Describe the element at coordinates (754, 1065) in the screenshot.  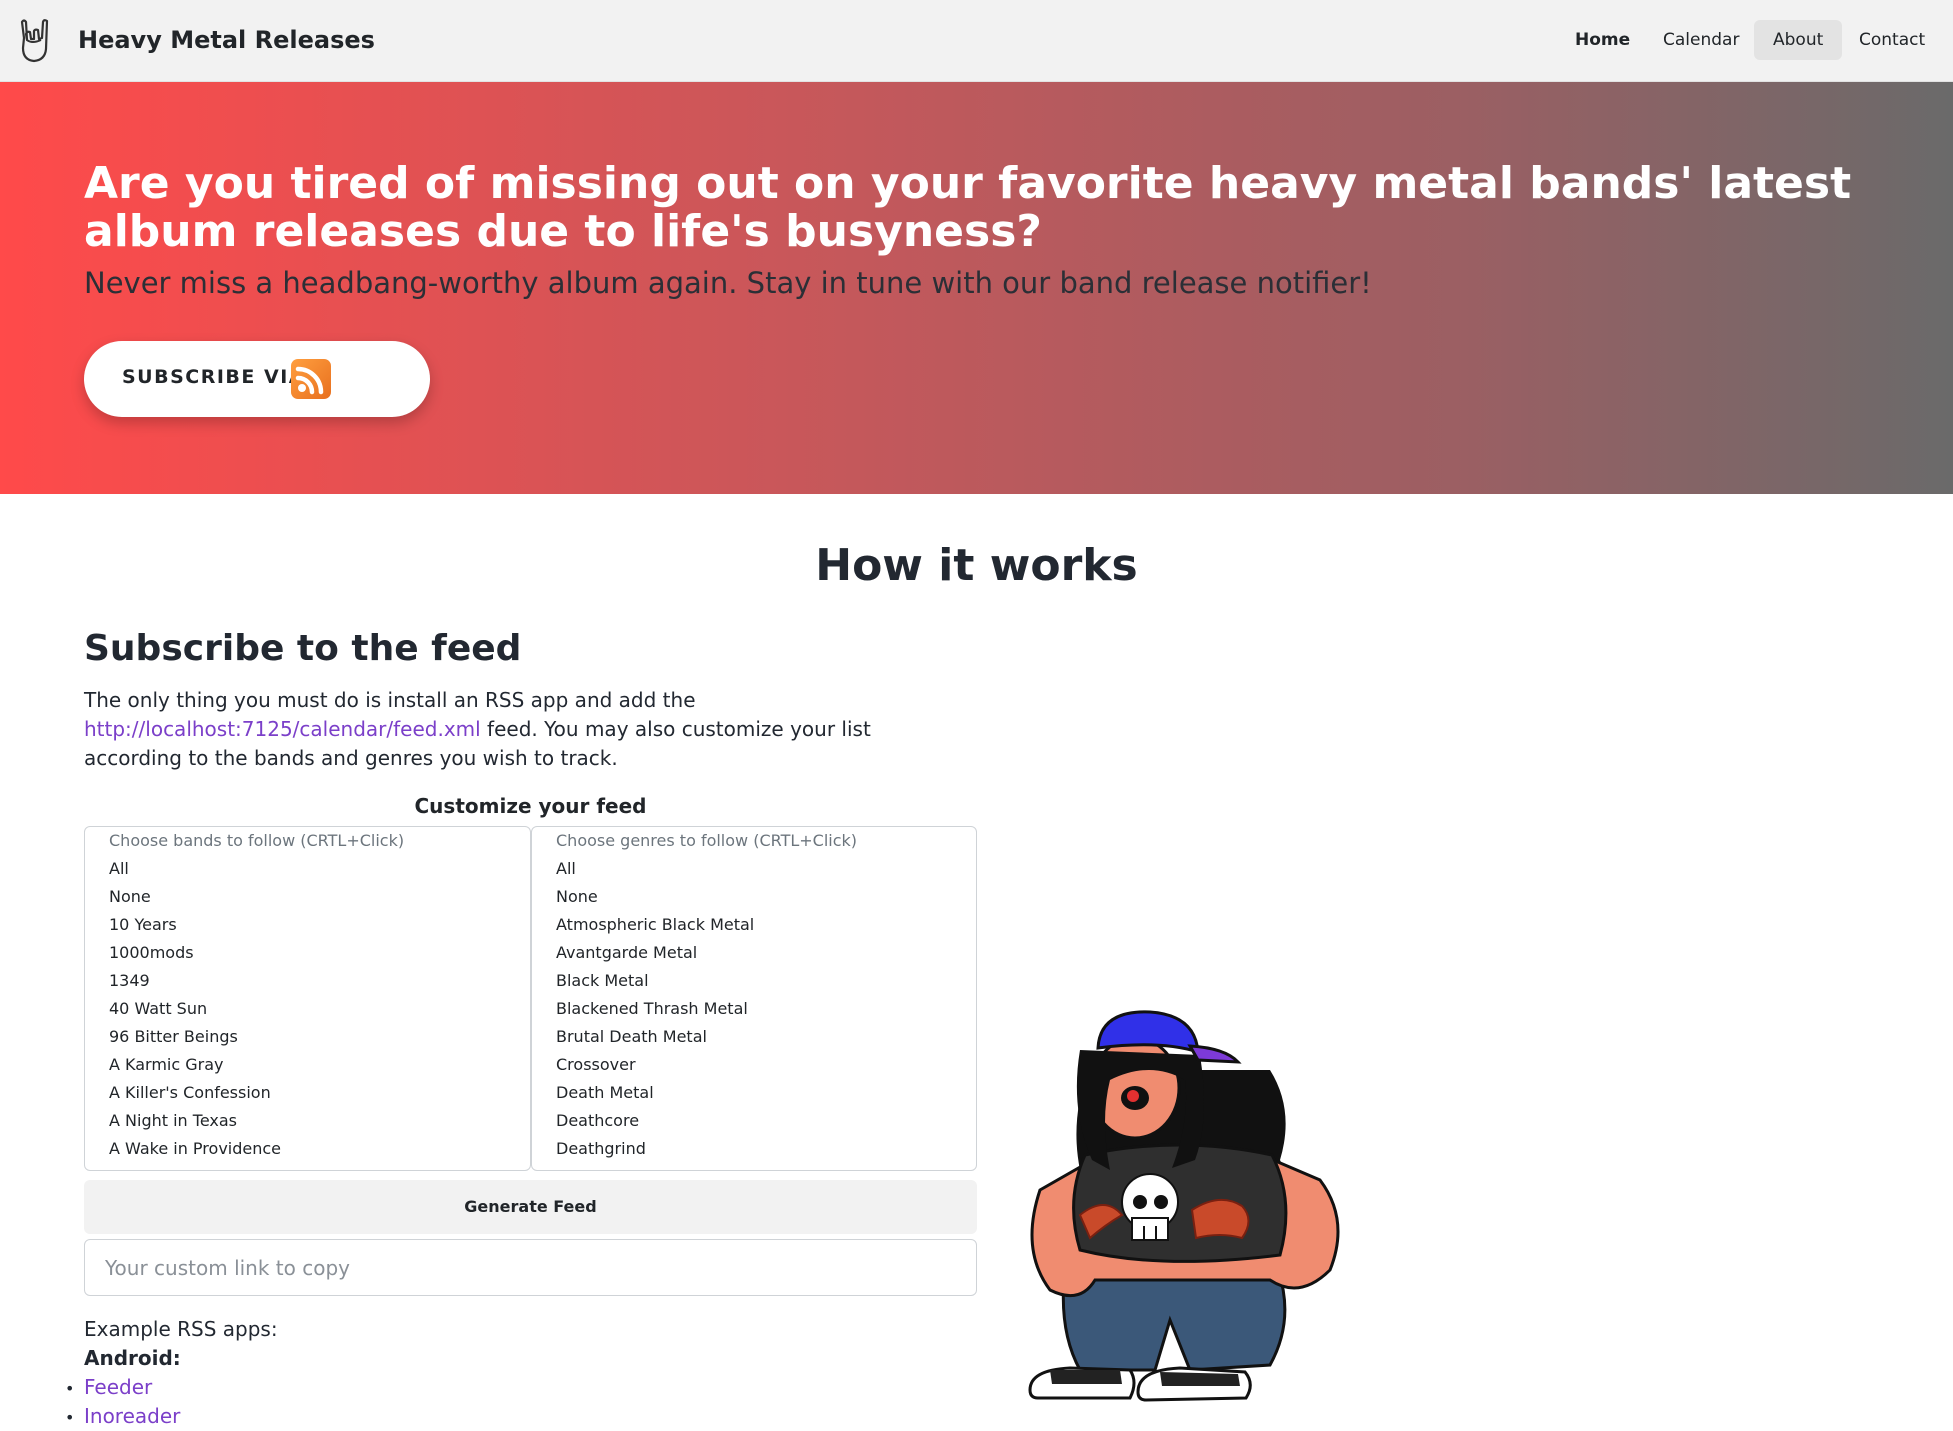
I see `genre-option: Crossover` at that location.